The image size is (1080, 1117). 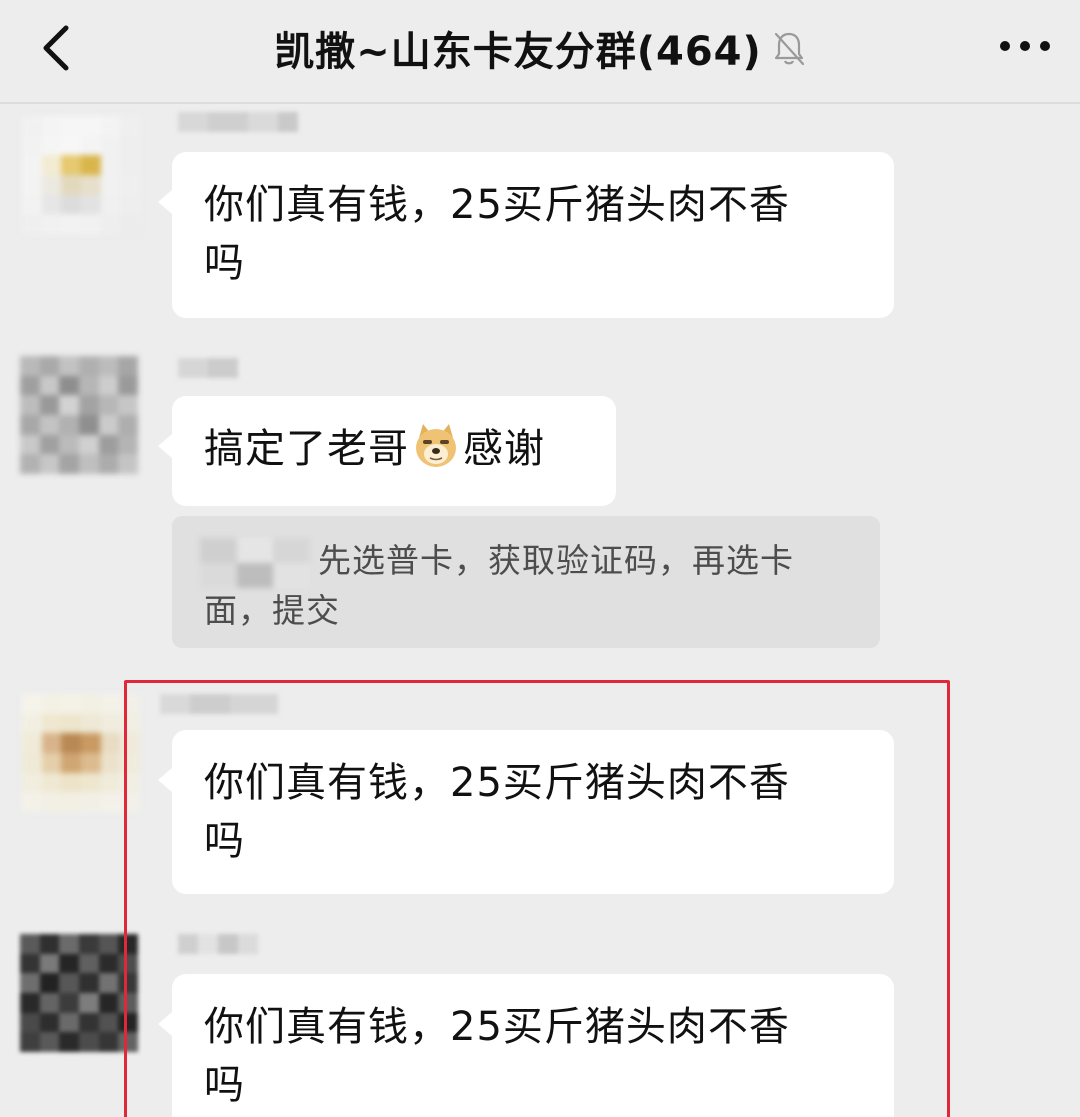 What do you see at coordinates (556, 560) in the screenshot?
I see `quoted-text: 先选普卡，获取验证码，再选卡` at bounding box center [556, 560].